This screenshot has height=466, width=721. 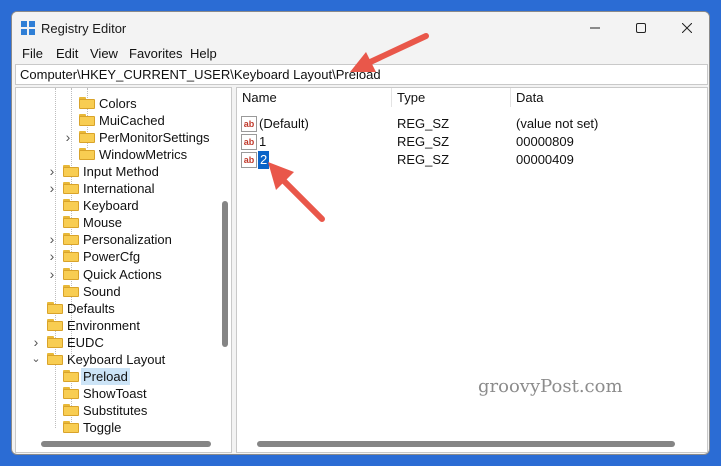 I want to click on tree-item-powercfg: › PowerCfg, so click(x=131, y=256).